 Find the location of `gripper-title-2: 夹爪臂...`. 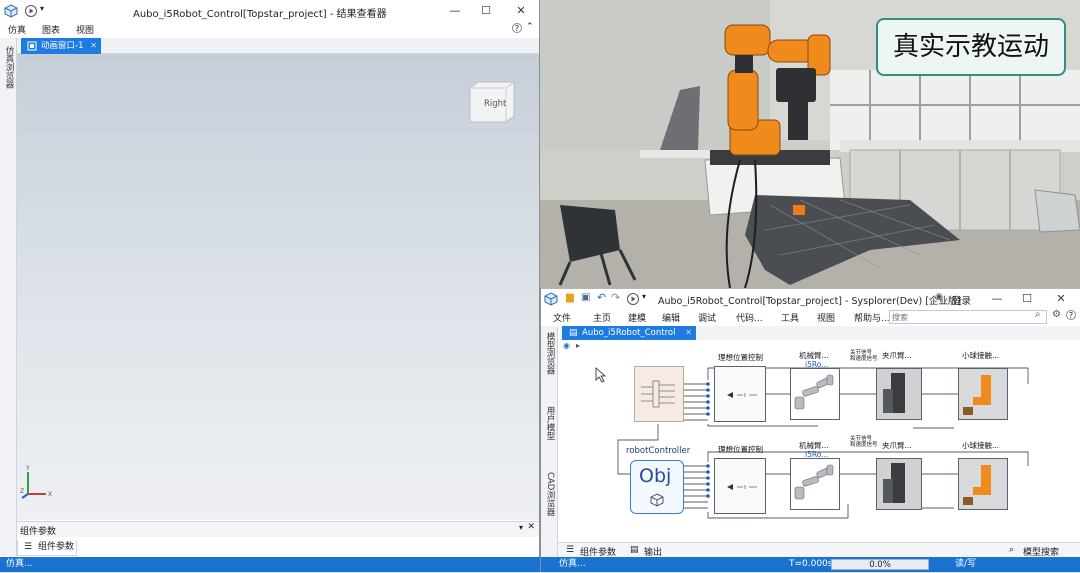

gripper-title-2: 夹爪臂... is located at coordinates (897, 445).